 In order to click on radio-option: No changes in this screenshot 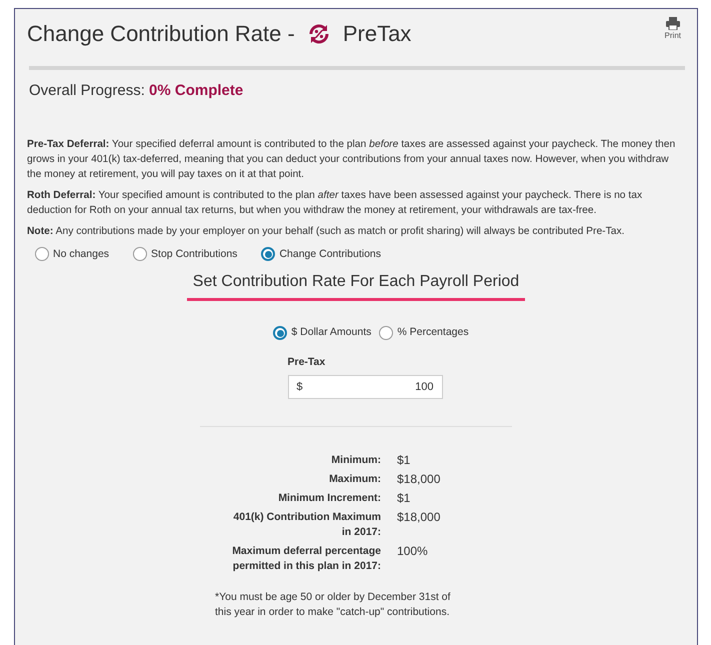, I will do `click(72, 254)`.